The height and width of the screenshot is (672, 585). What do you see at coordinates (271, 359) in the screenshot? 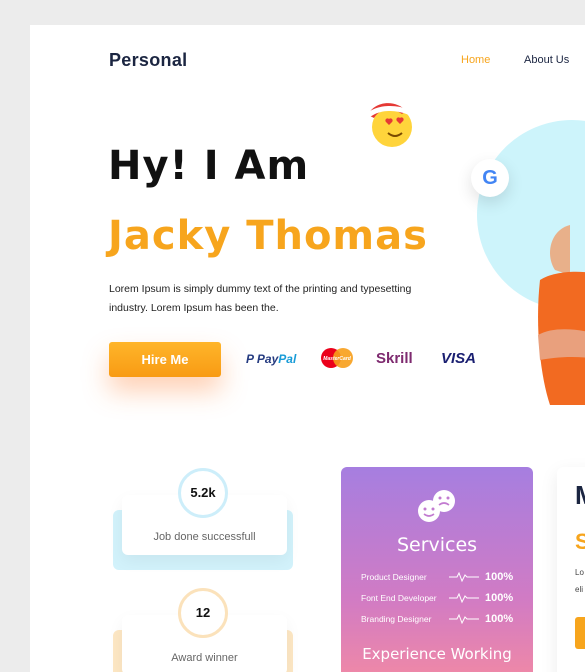
I see `paypal-logo: P PayPal` at bounding box center [271, 359].